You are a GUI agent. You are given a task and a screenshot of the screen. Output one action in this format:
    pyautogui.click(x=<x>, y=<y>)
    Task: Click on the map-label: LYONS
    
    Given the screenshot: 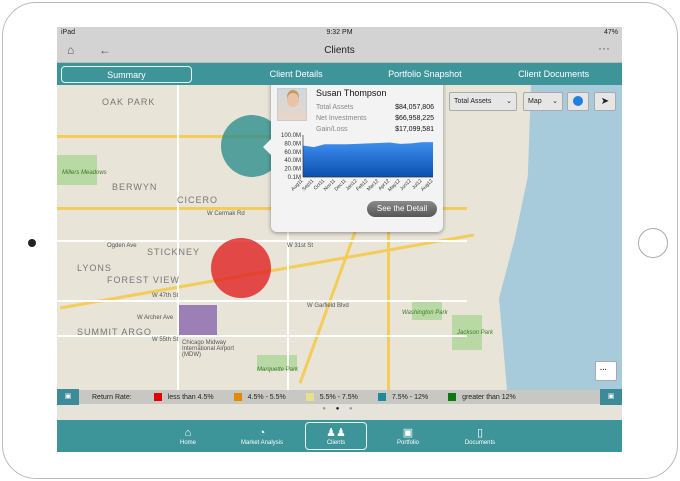 What is the action you would take?
    pyautogui.click(x=94, y=268)
    